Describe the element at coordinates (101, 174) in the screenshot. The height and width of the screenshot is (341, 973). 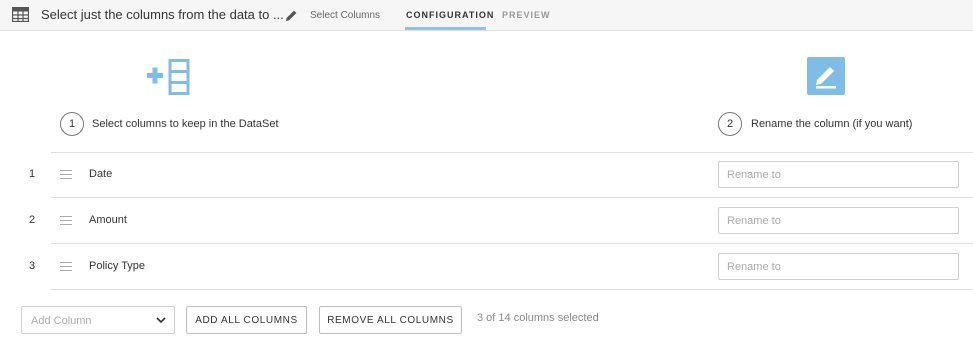
I see `column-name: Date` at that location.